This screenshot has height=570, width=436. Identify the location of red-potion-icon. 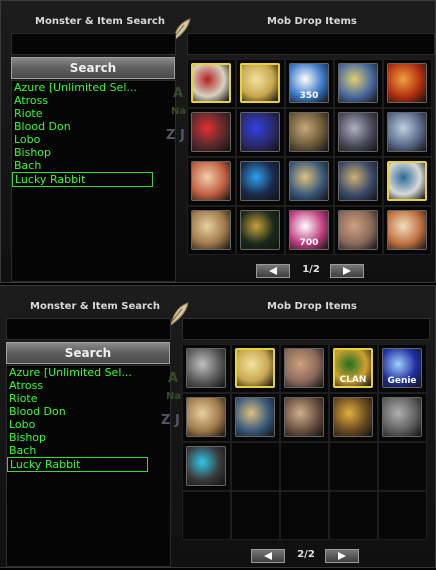
(211, 132).